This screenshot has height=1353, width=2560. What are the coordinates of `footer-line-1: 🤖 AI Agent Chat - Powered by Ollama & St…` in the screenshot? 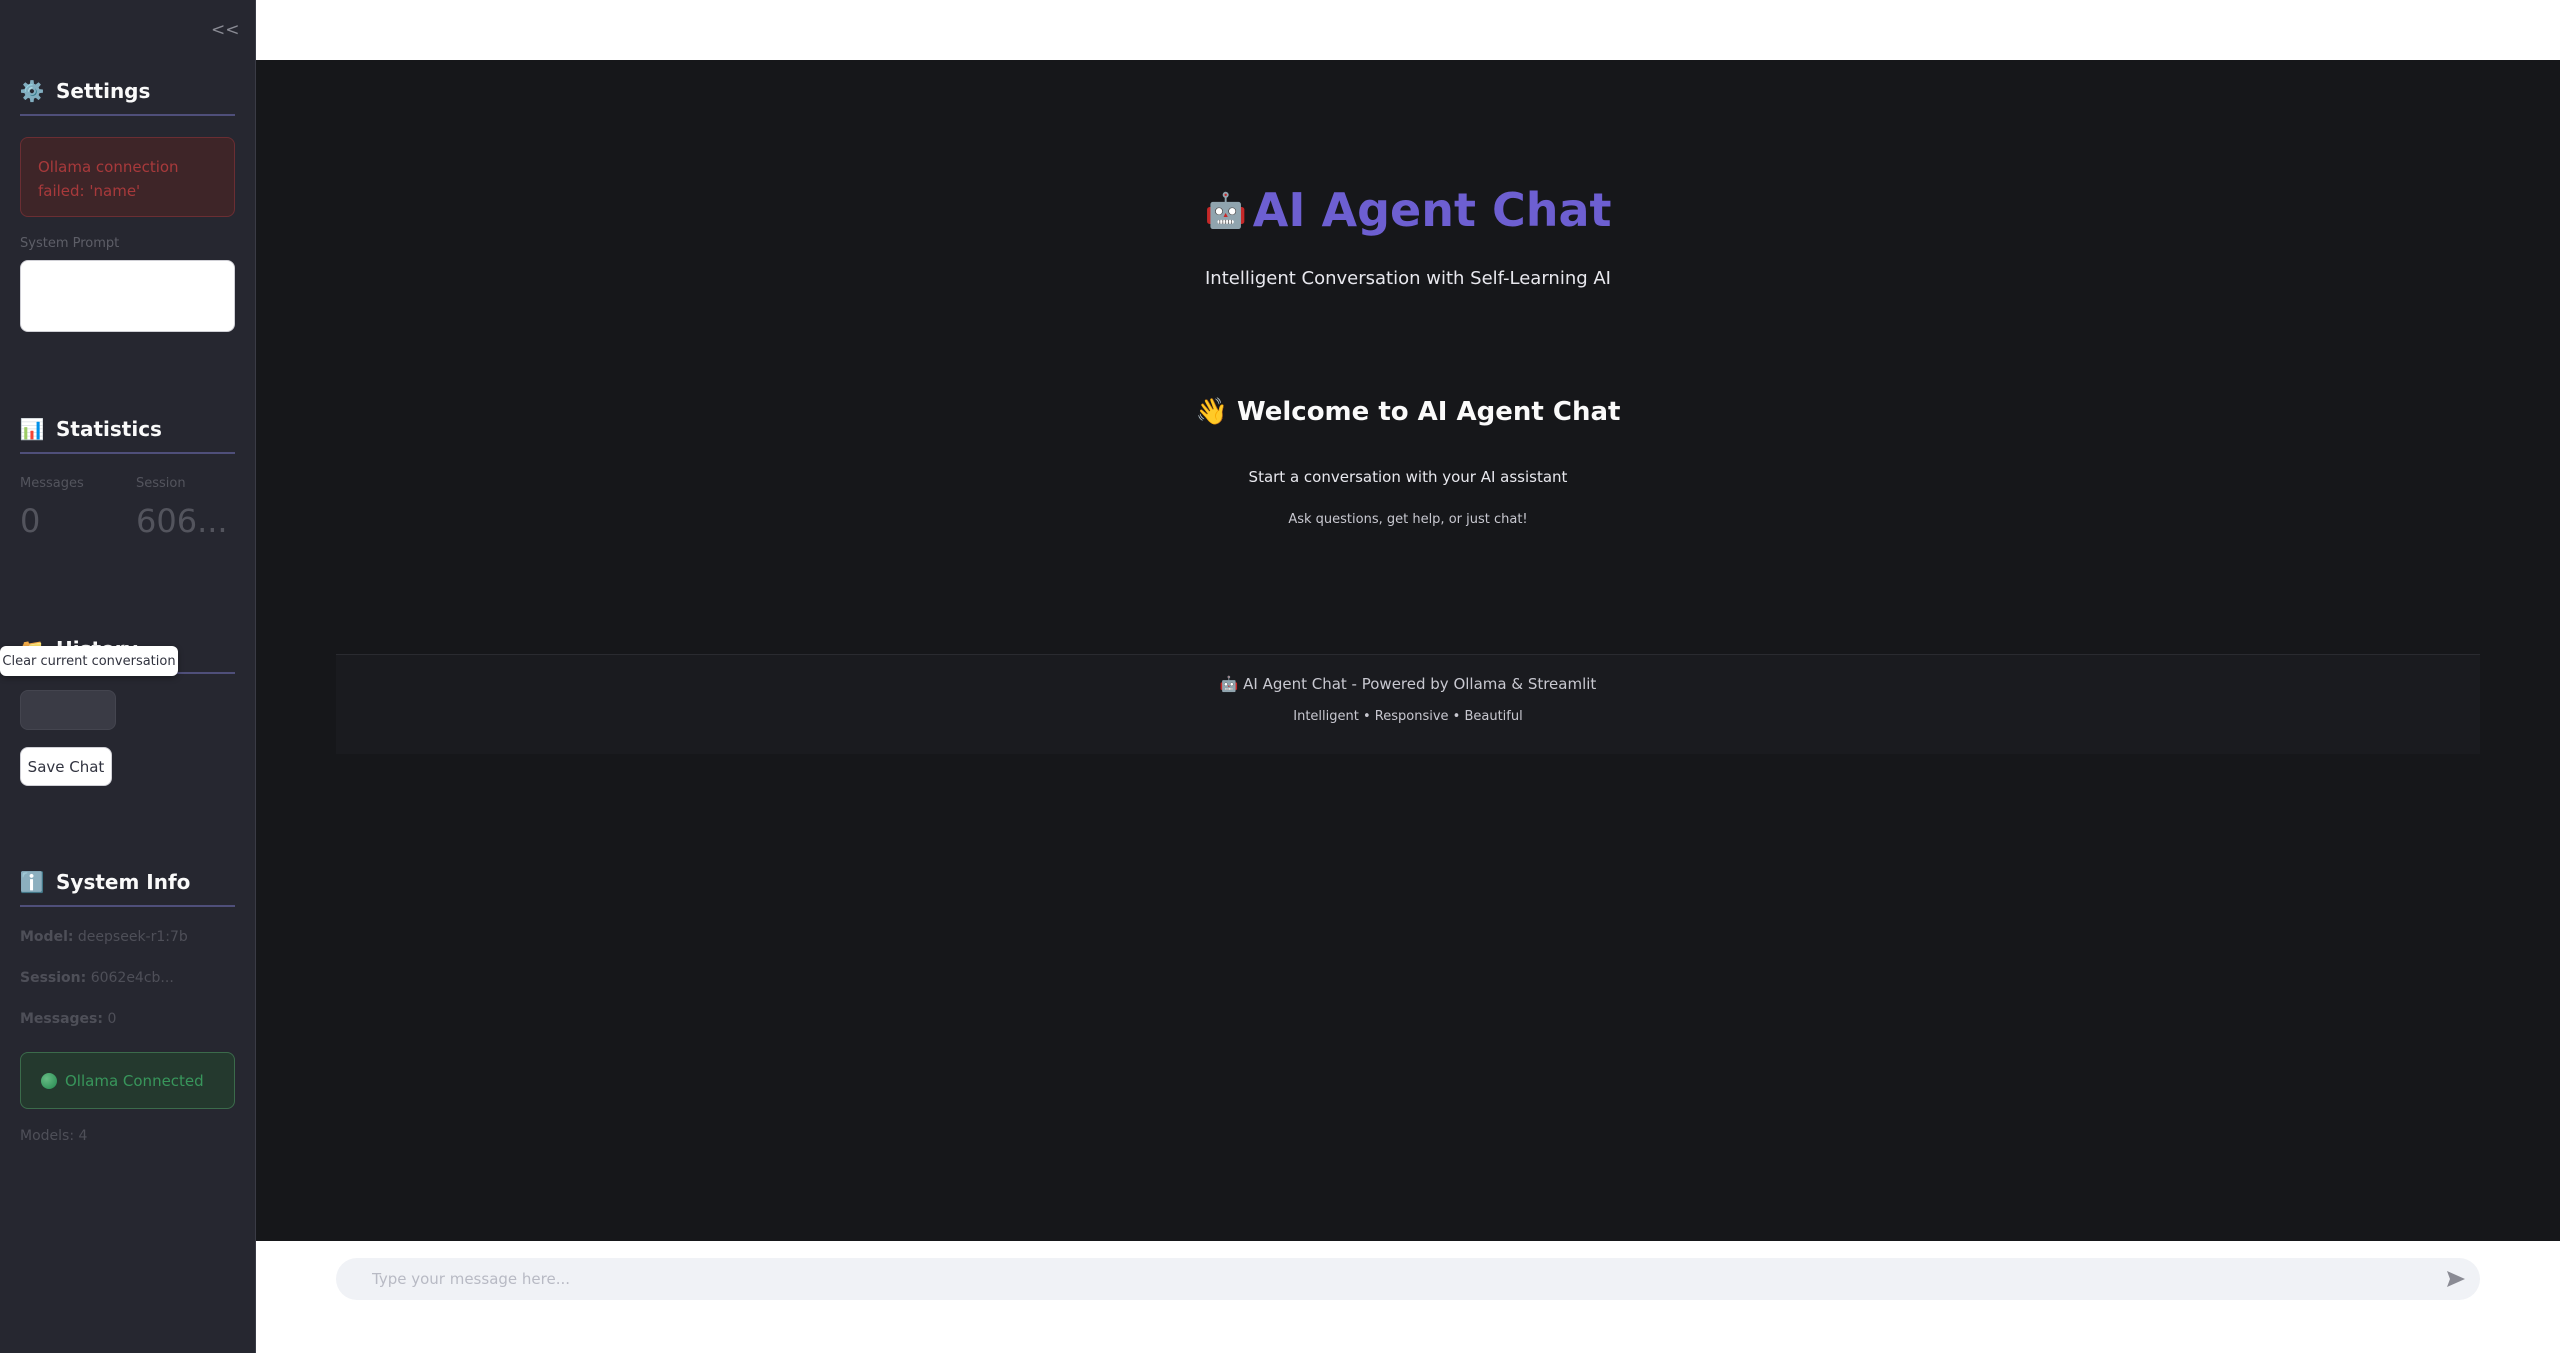 It's located at (1408, 684).